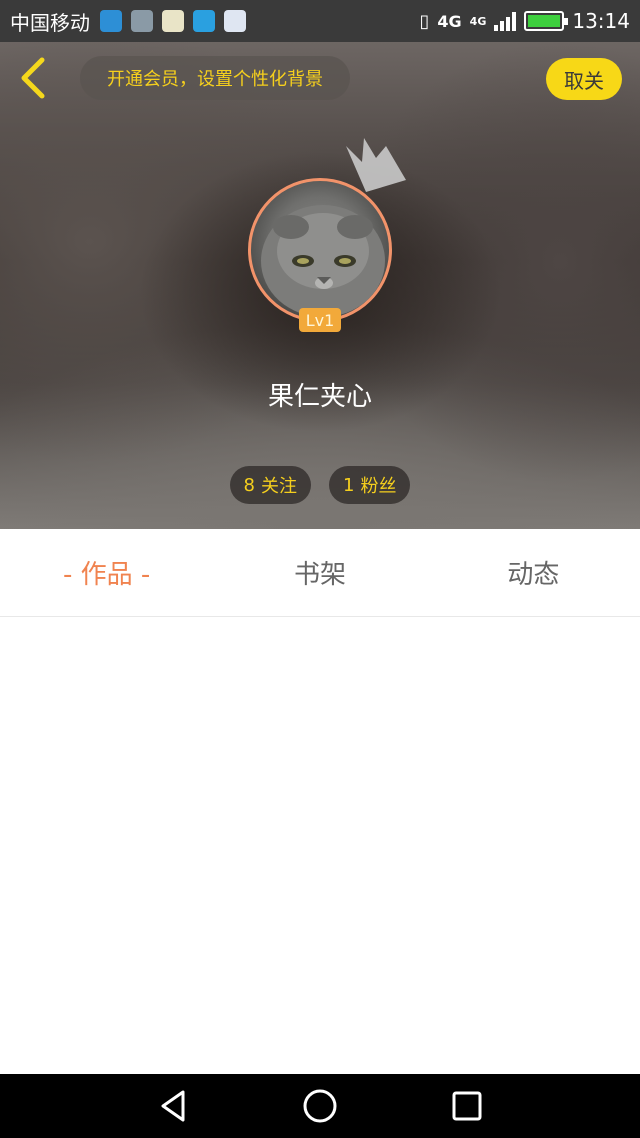  What do you see at coordinates (601, 21) in the screenshot?
I see `clock: 13:14` at bounding box center [601, 21].